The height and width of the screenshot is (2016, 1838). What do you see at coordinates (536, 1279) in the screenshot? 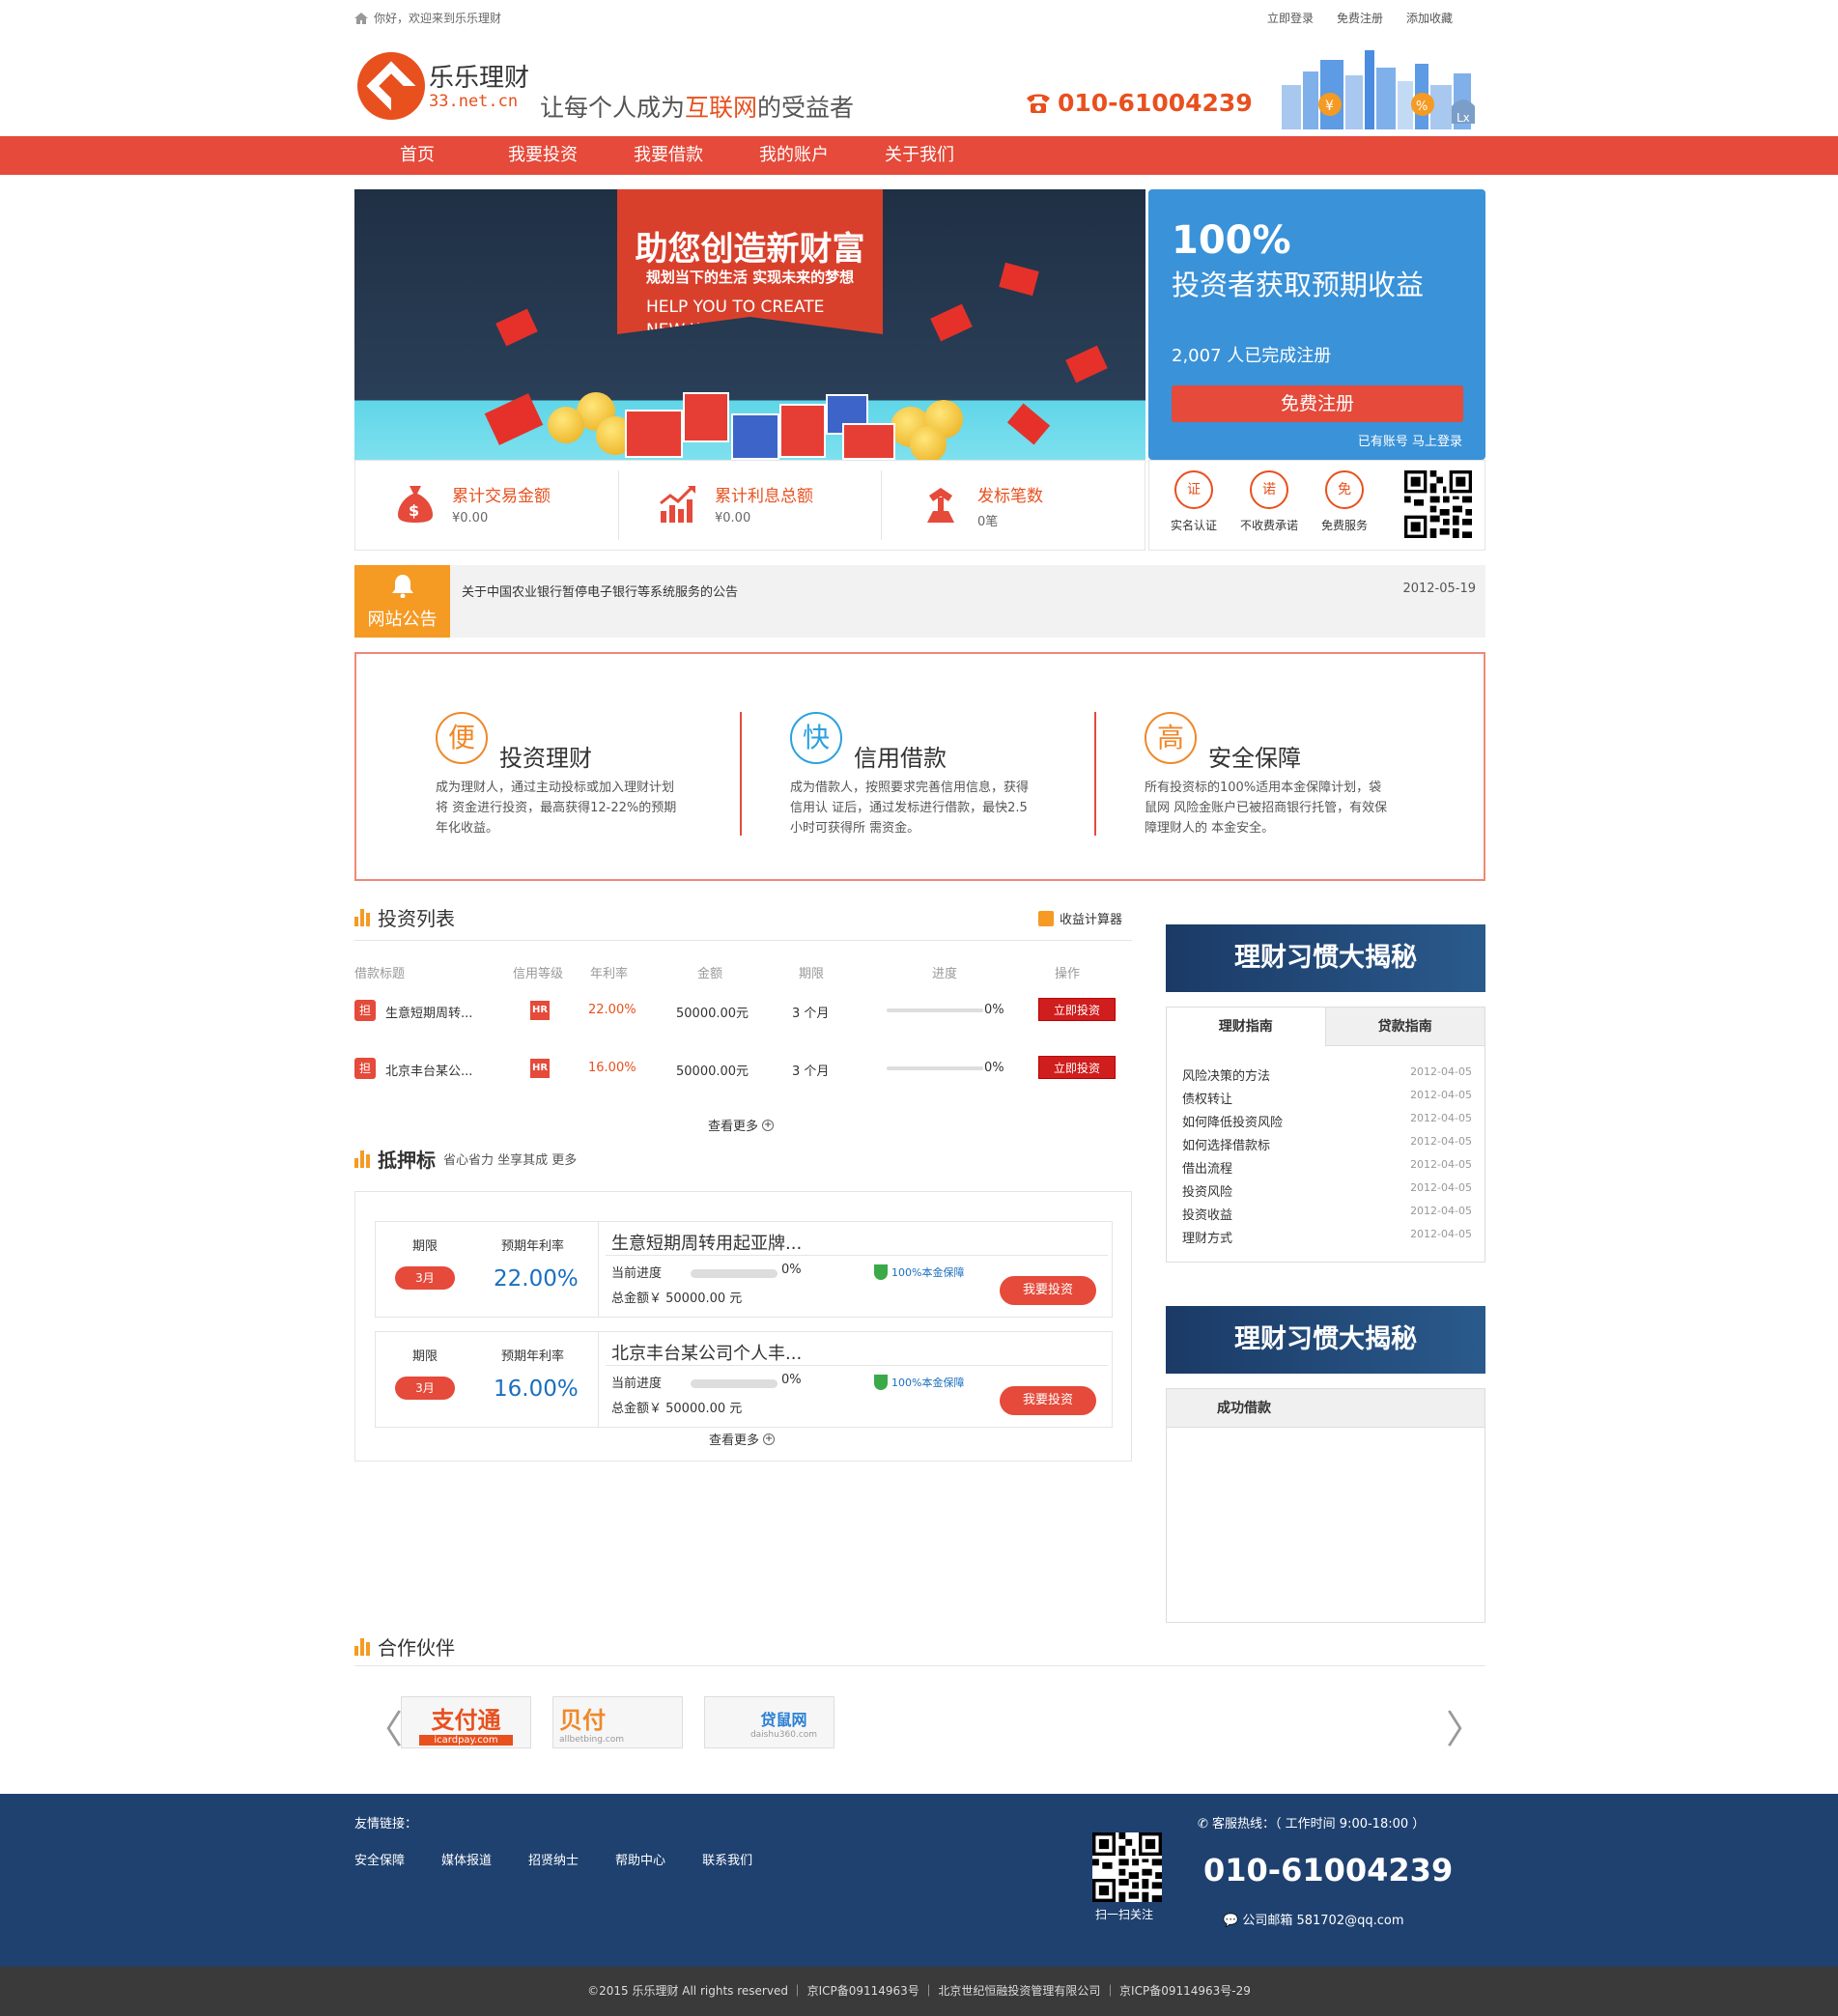
I see `rate-value: 22.00%` at bounding box center [536, 1279].